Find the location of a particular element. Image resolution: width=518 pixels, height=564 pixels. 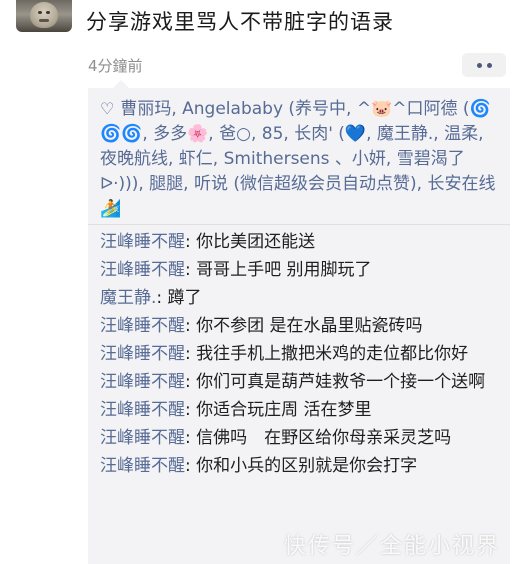

comment-text: : 信佛吗 在野区给你母亲采灵芝吗 is located at coordinates (318, 438).